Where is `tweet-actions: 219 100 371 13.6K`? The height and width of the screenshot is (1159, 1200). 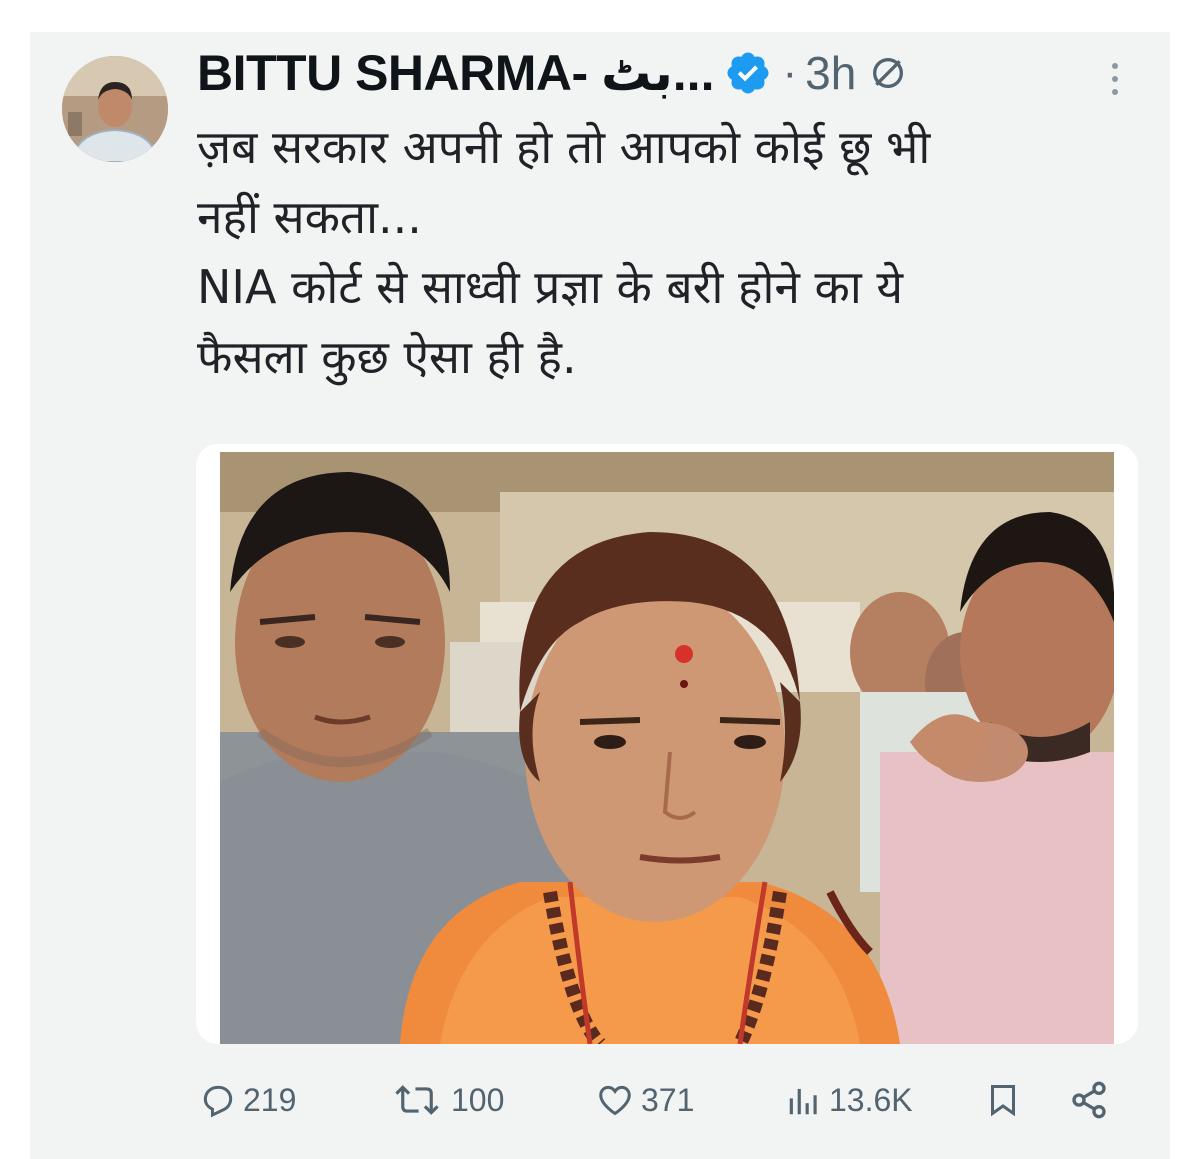 tweet-actions: 219 100 371 13.6K is located at coordinates (657, 1100).